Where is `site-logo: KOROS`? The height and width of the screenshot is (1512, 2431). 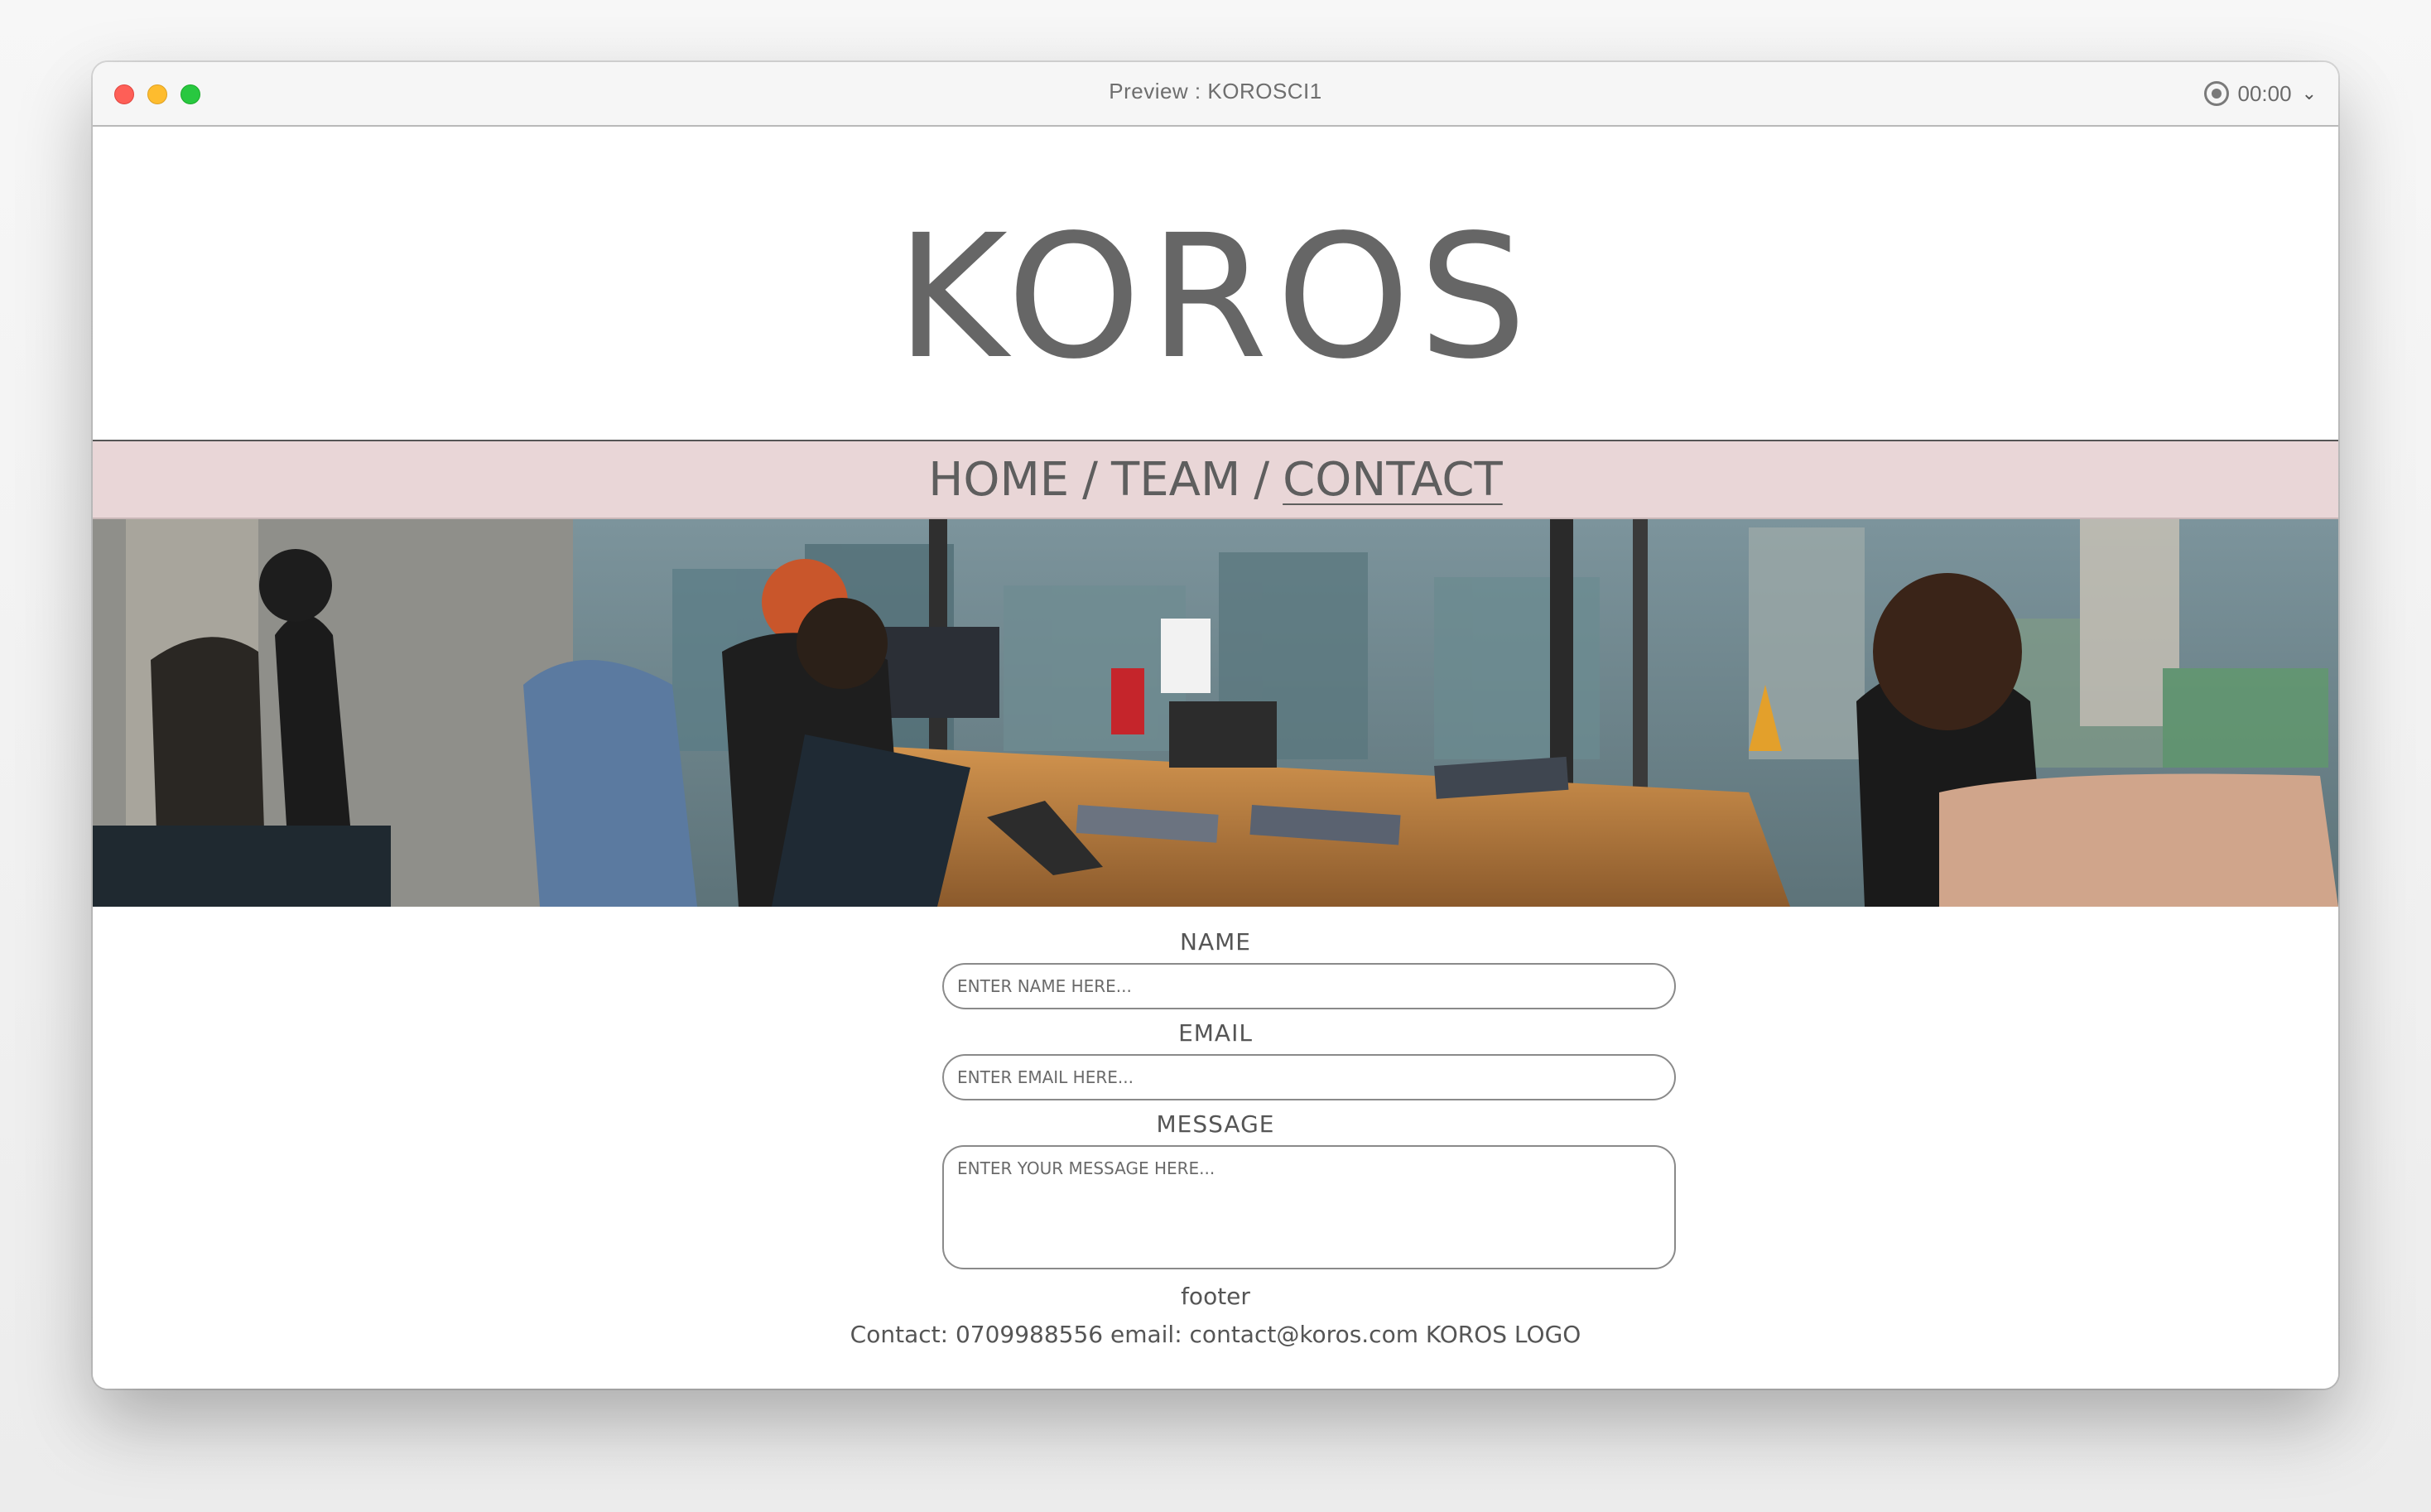 site-logo: KOROS is located at coordinates (1215, 297).